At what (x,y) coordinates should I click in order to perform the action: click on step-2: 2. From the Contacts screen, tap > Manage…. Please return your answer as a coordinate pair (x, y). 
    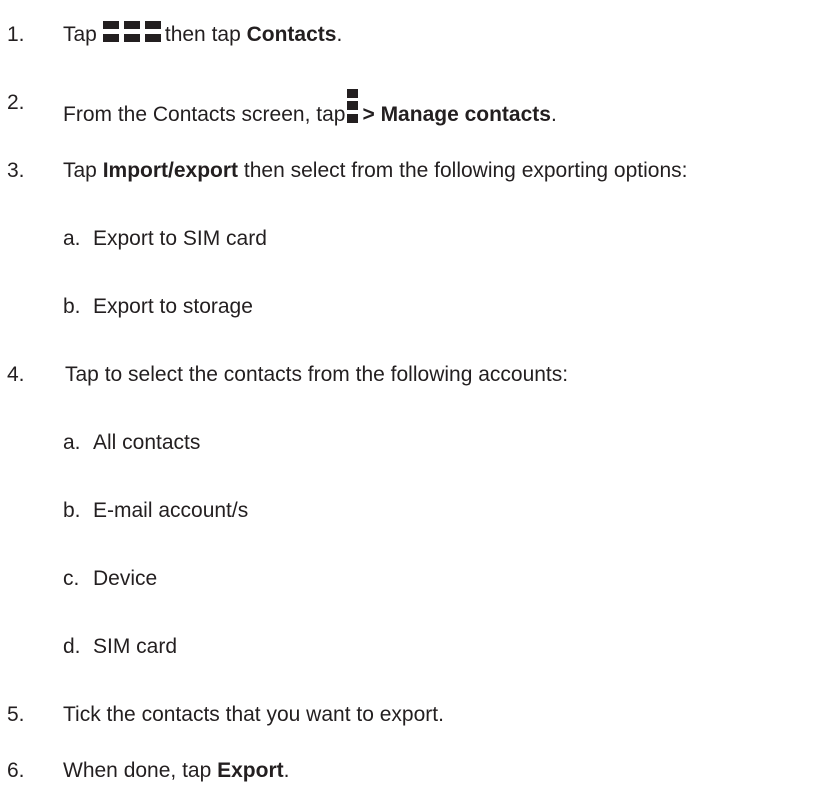
    Looking at the image, I should click on (407, 107).